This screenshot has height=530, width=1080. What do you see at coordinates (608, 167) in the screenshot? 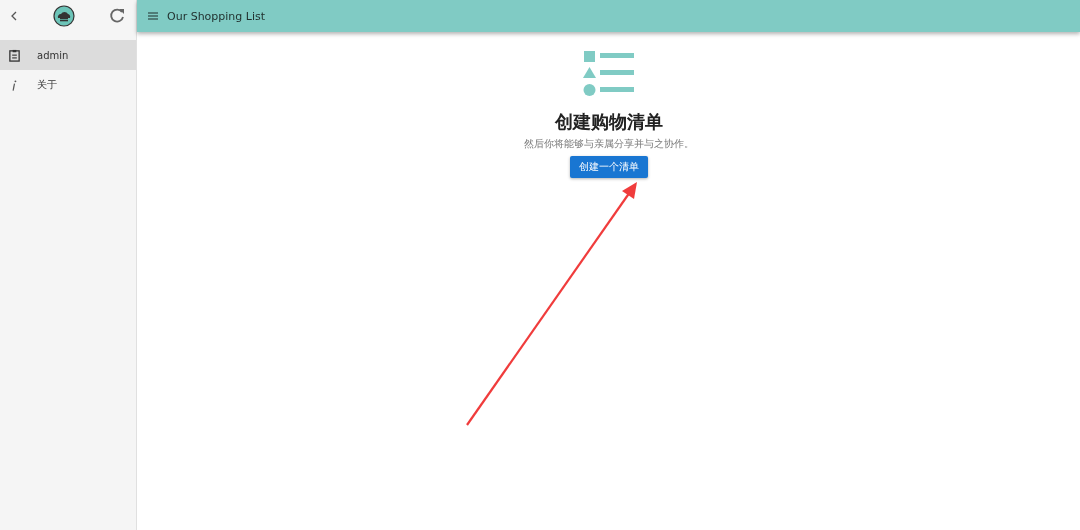
I see `create-list-button: 创建一个清单` at bounding box center [608, 167].